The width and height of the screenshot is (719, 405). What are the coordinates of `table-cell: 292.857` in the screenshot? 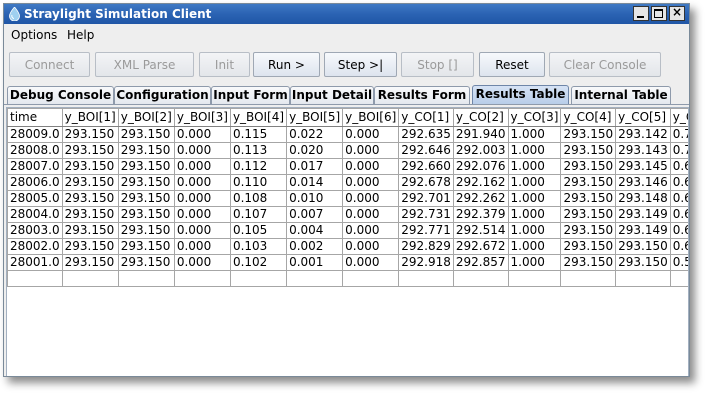 It's located at (480, 262).